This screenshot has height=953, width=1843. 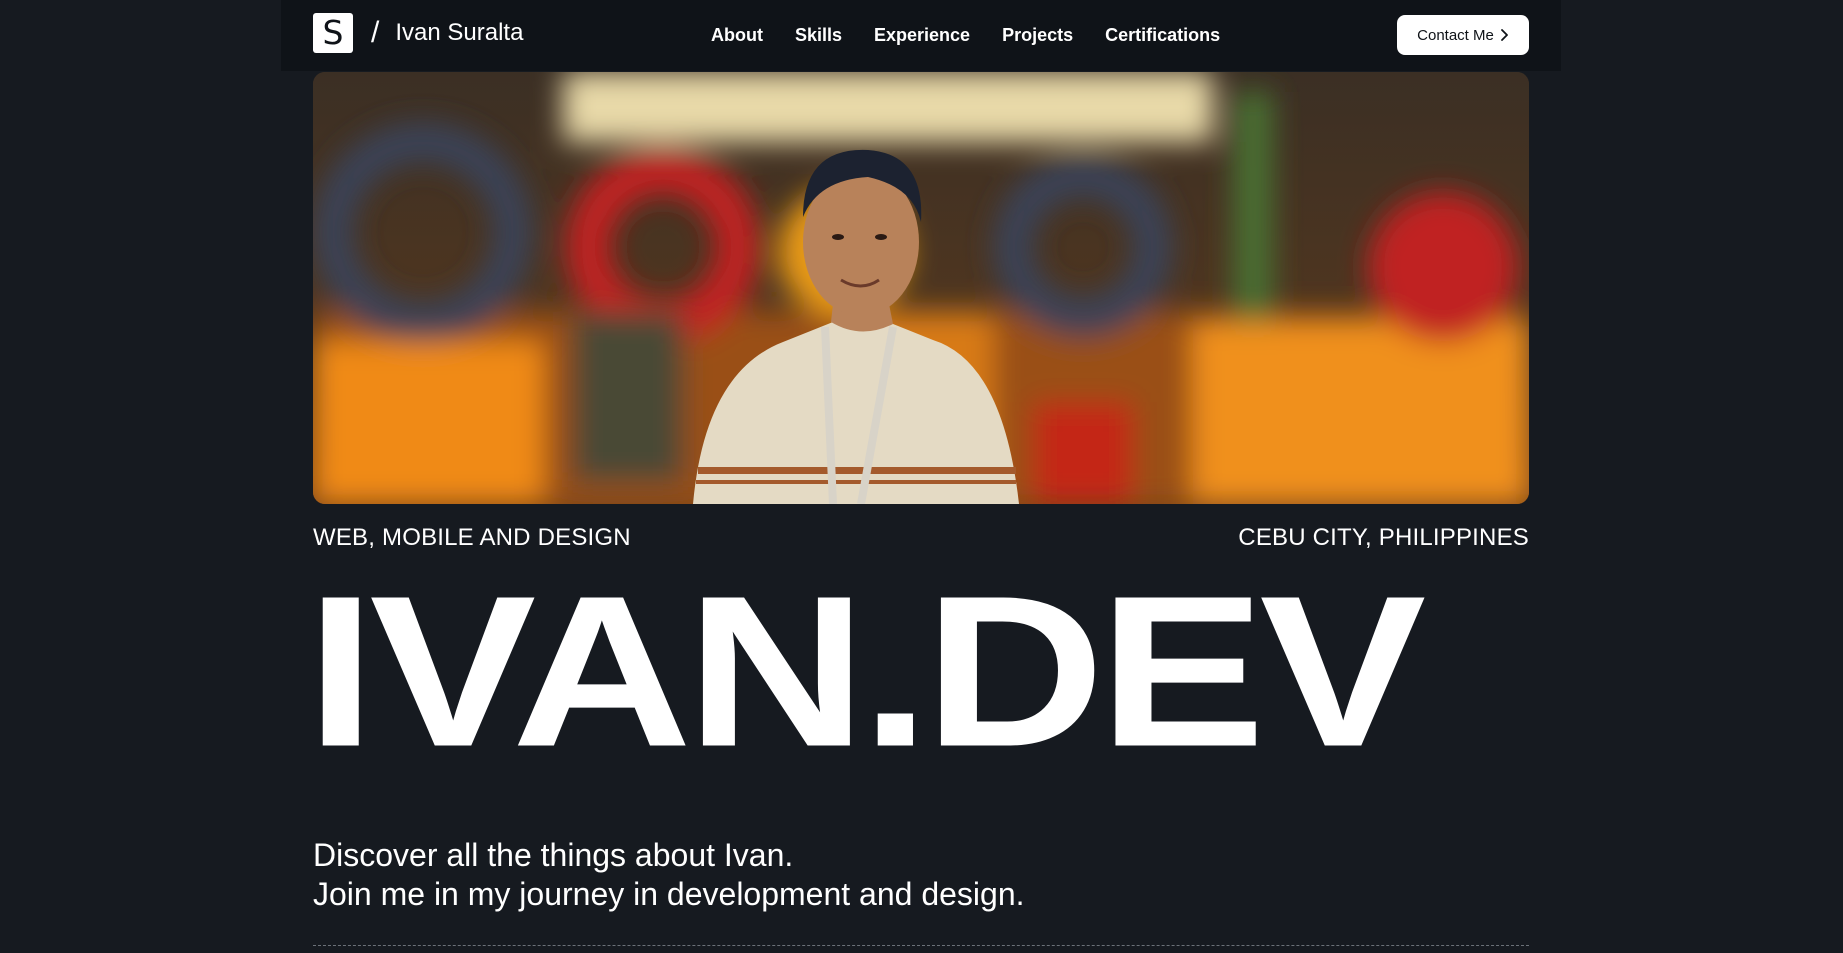 I want to click on contact-me-button: Contact Me, so click(x=1463, y=35).